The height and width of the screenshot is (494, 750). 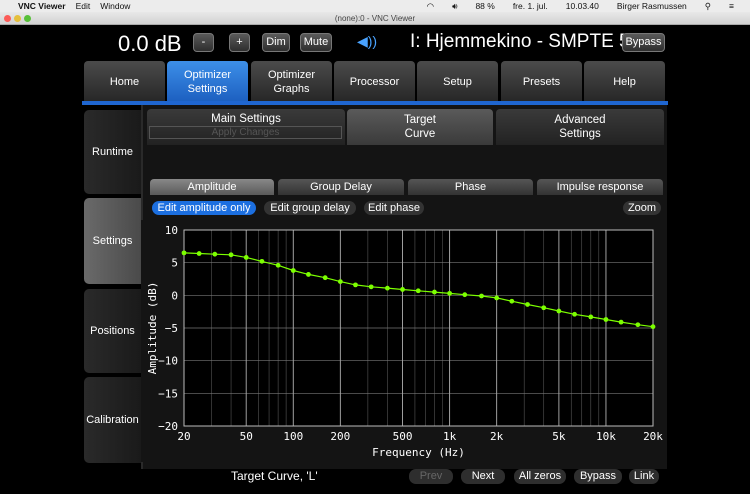 What do you see at coordinates (168, 393) in the screenshot?
I see `y-tick-label: −15` at bounding box center [168, 393].